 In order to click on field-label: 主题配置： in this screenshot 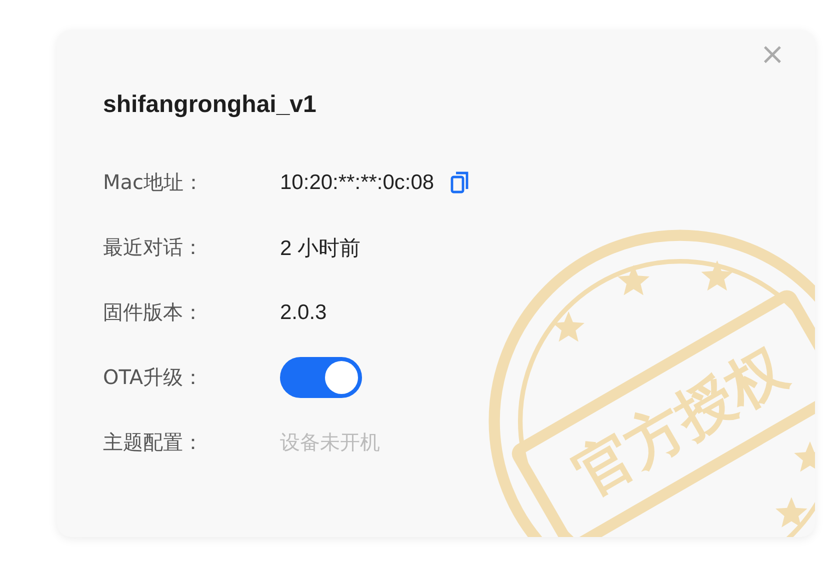, I will do `click(153, 442)`.